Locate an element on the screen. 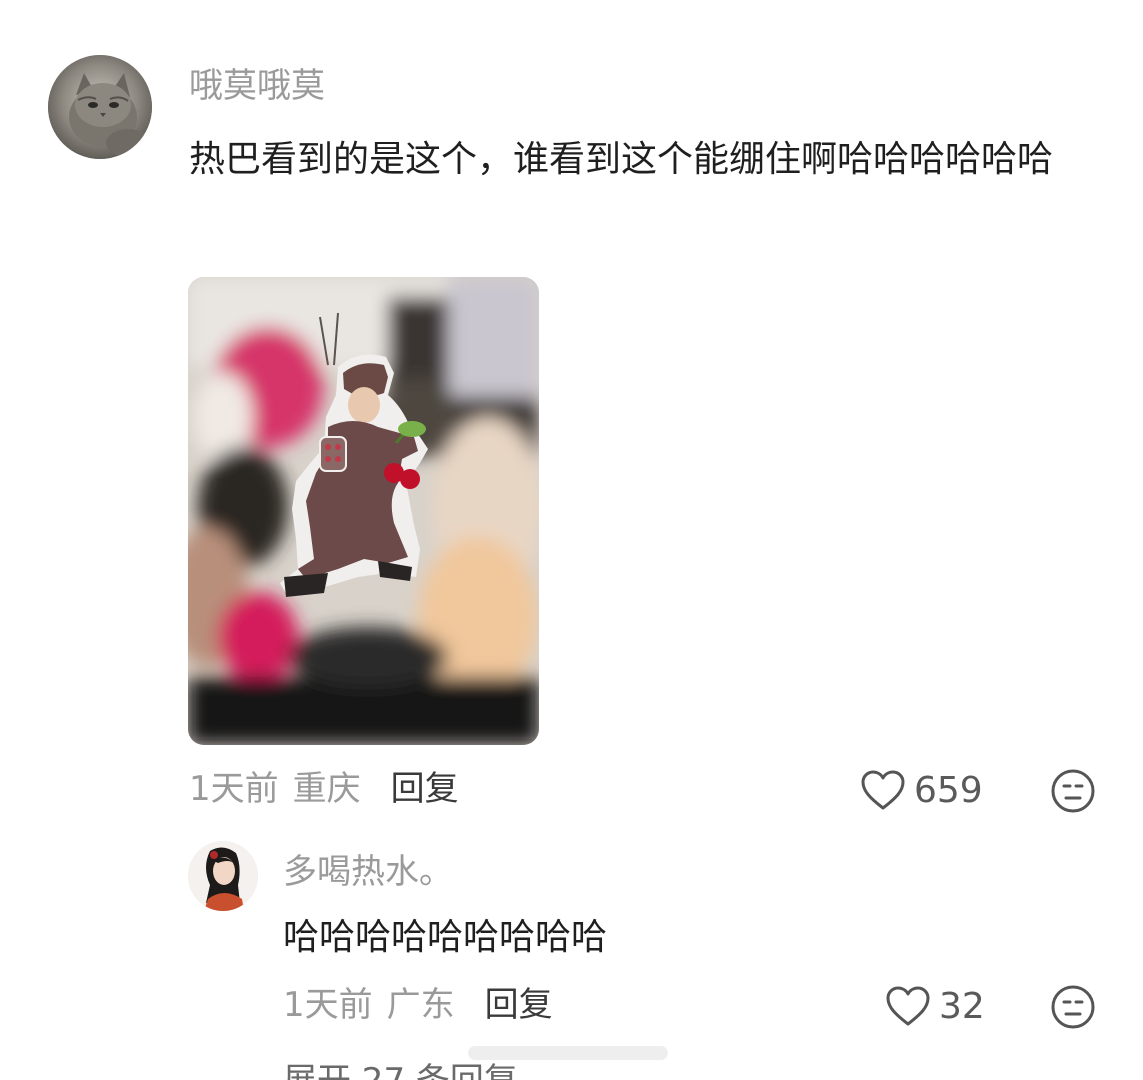 This screenshot has height=1080, width=1143. watermark-icon is located at coordinates (568, 1053).